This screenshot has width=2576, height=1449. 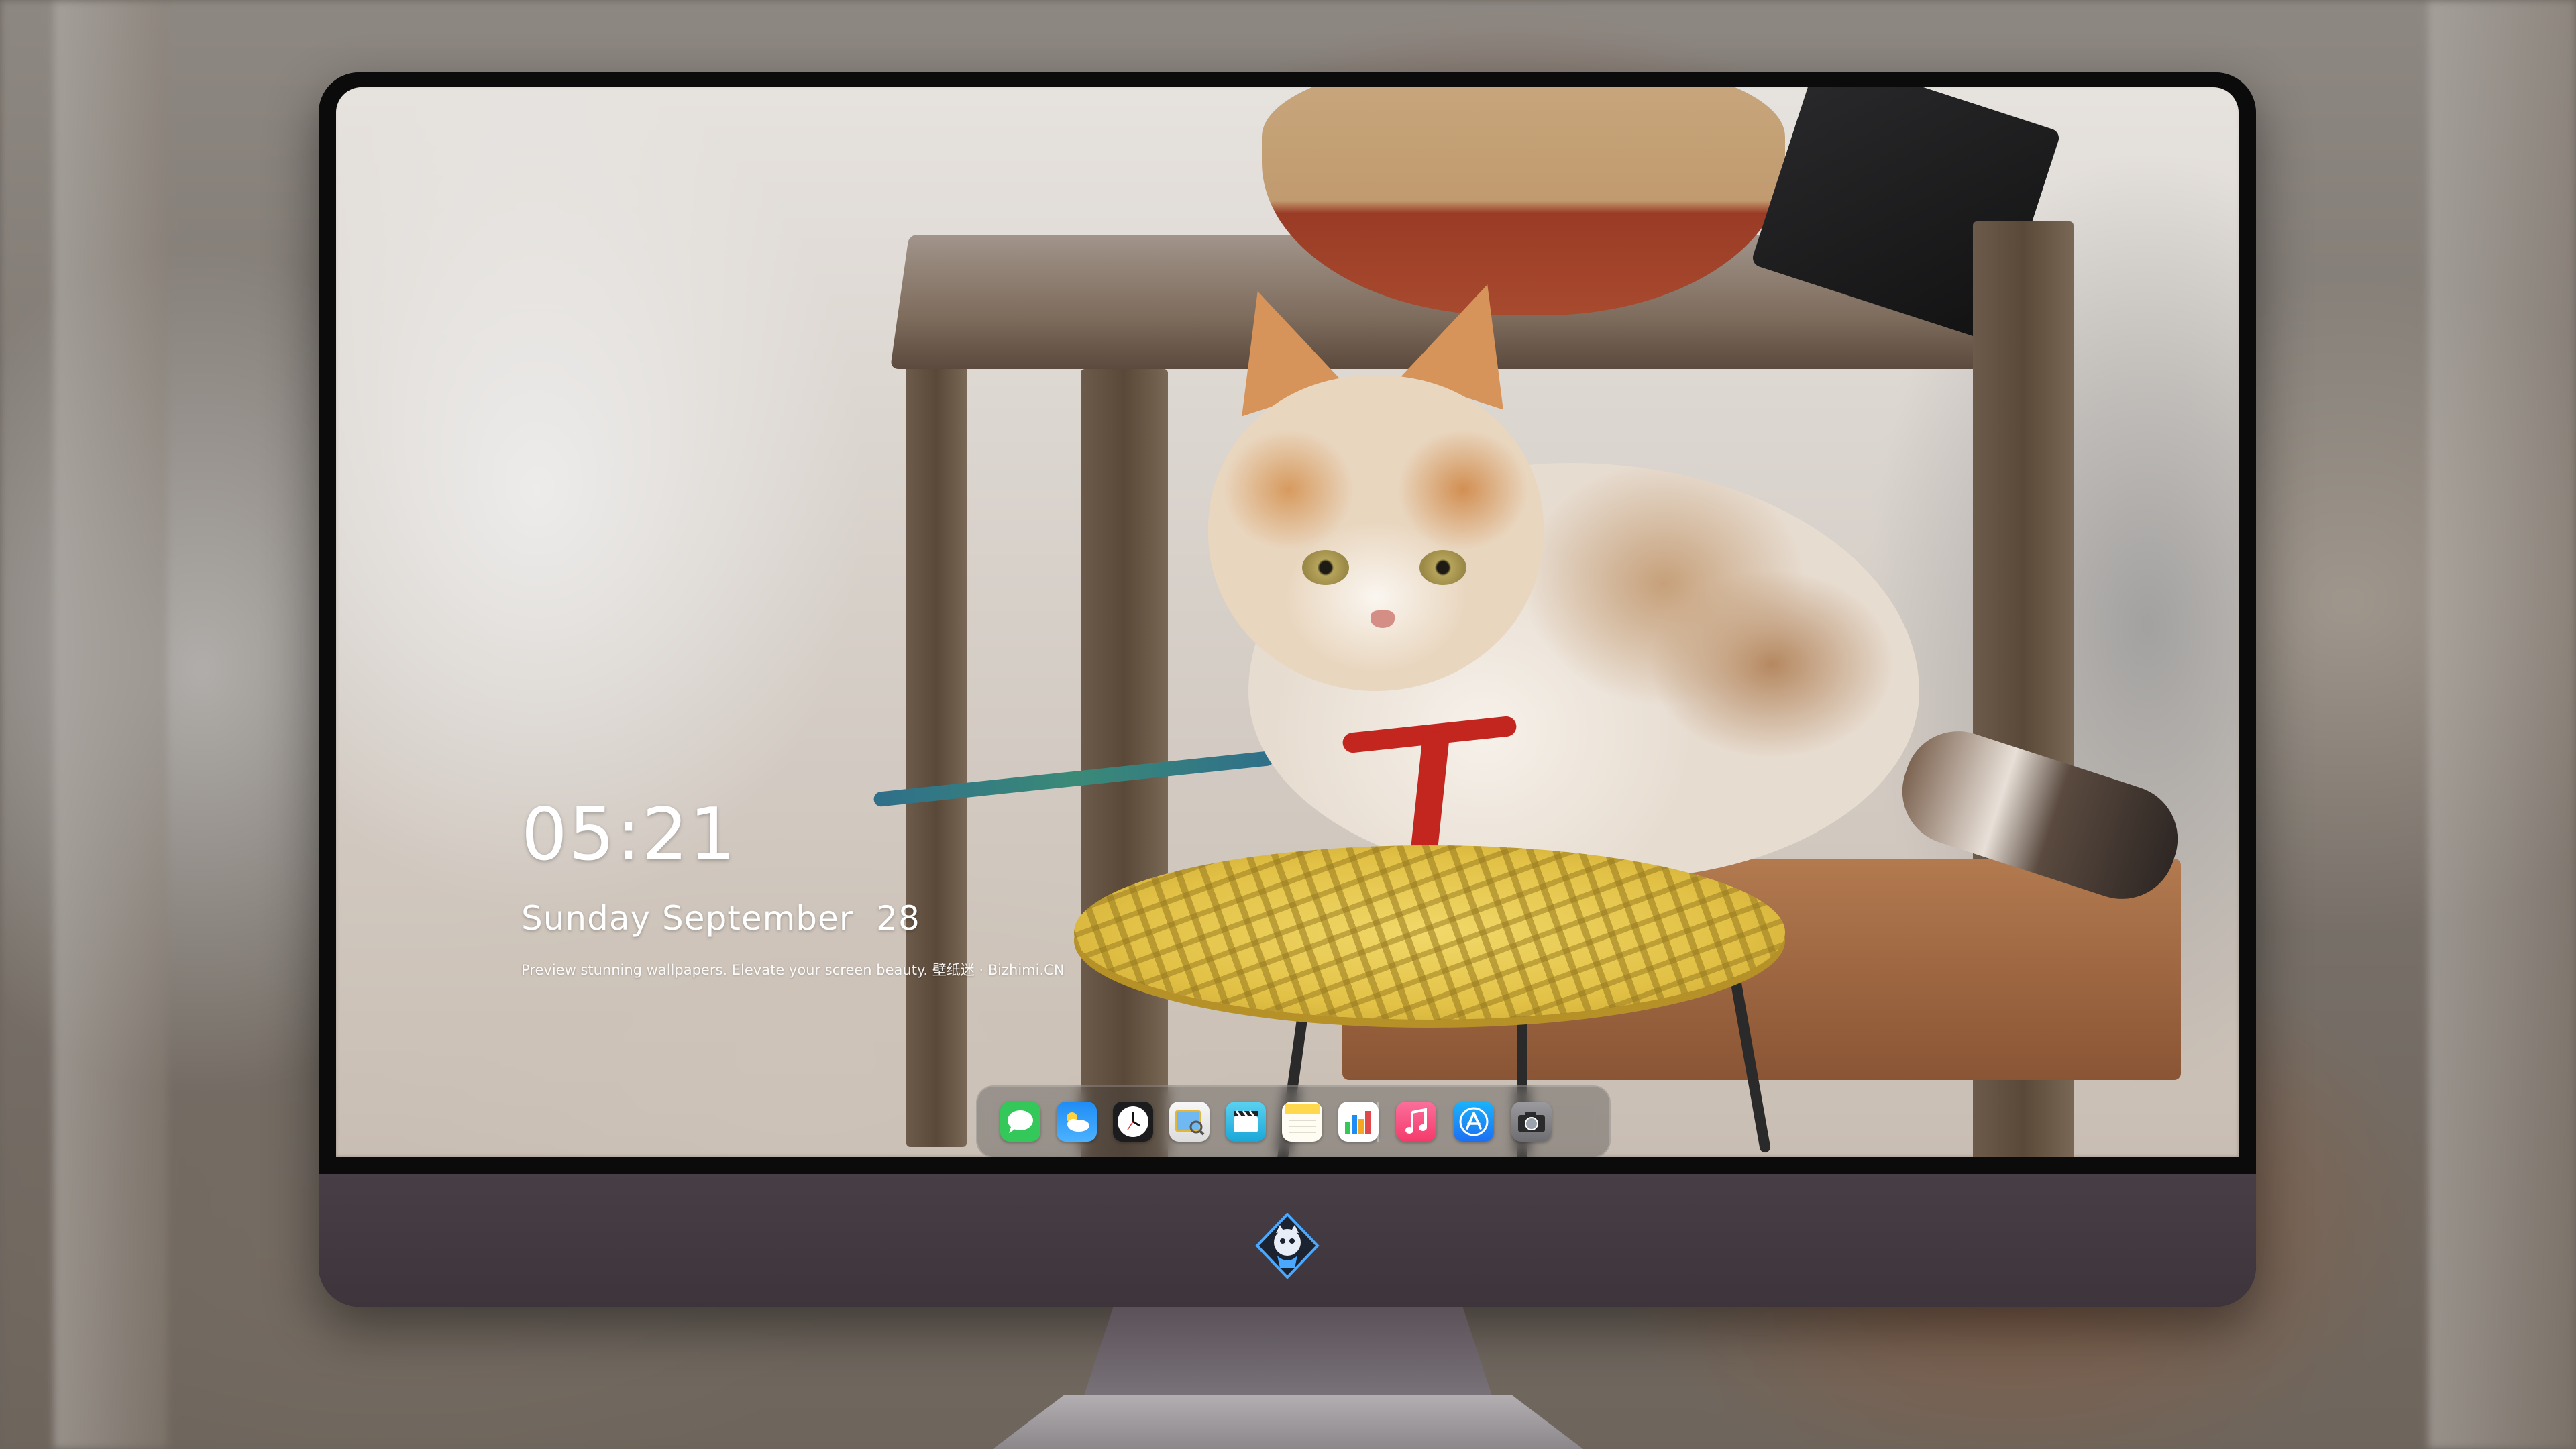 I want to click on camera-icon, so click(x=1531, y=1122).